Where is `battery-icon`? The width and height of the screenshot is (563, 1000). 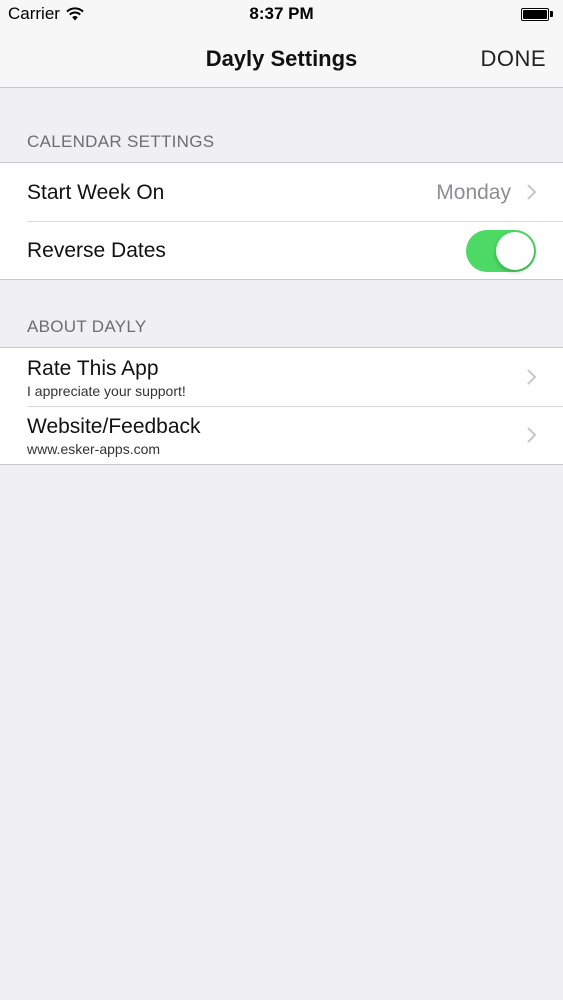
battery-icon is located at coordinates (538, 14).